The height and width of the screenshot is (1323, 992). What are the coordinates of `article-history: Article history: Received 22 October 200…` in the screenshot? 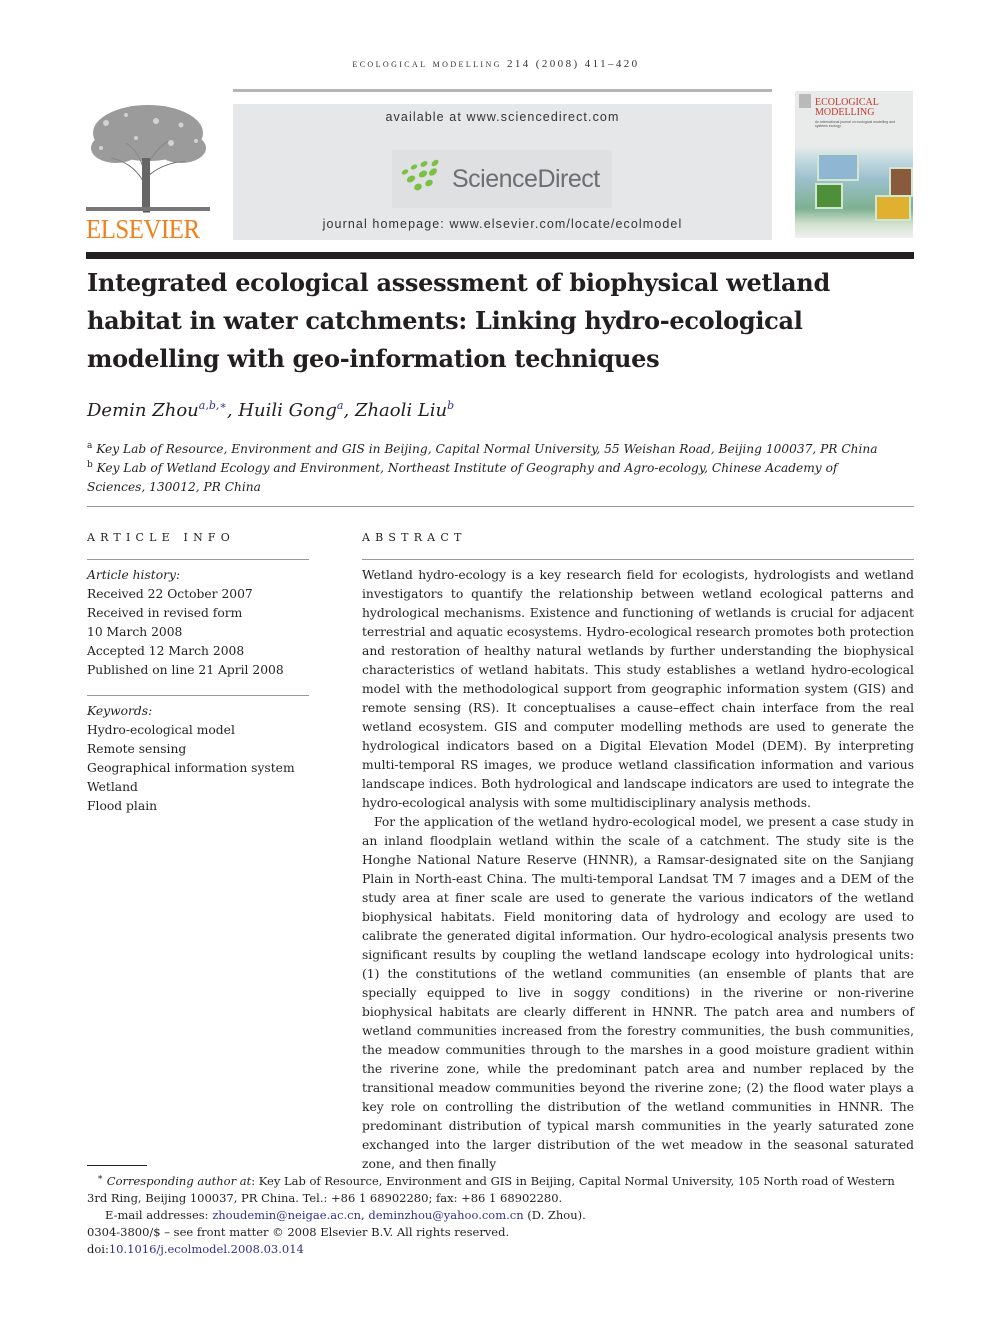 It's located at (198, 623).